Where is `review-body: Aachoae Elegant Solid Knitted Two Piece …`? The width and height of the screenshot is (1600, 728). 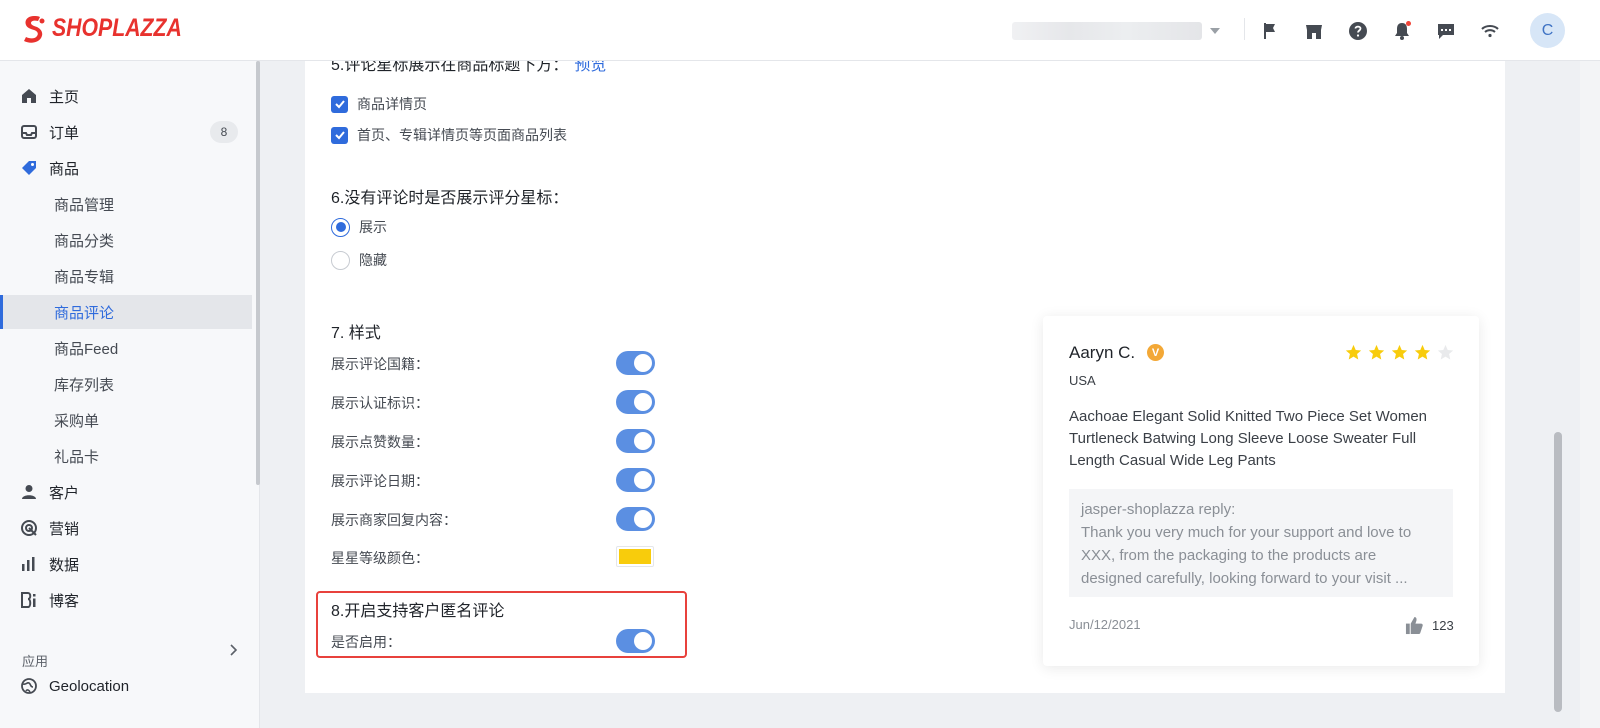 review-body: Aachoae Elegant Solid Knitted Two Piece … is located at coordinates (1248, 438).